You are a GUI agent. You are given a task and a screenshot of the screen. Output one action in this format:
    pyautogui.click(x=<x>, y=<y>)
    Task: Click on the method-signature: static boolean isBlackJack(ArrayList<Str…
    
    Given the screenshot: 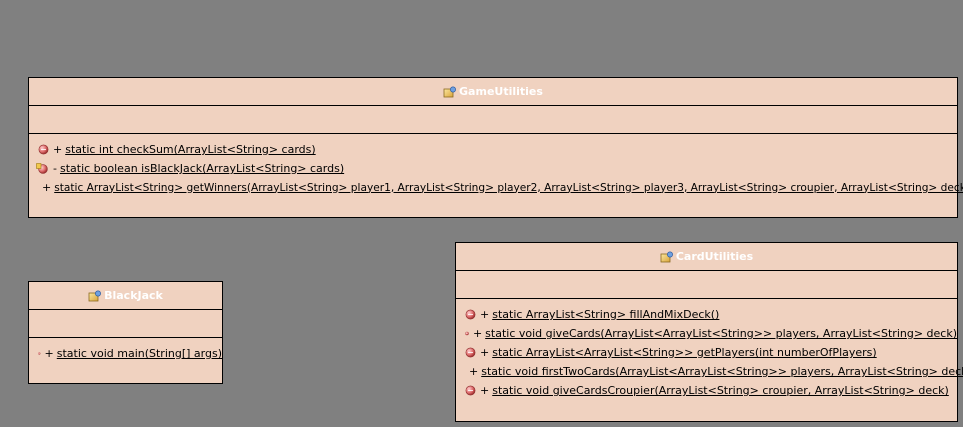 What is the action you would take?
    pyautogui.click(x=202, y=168)
    